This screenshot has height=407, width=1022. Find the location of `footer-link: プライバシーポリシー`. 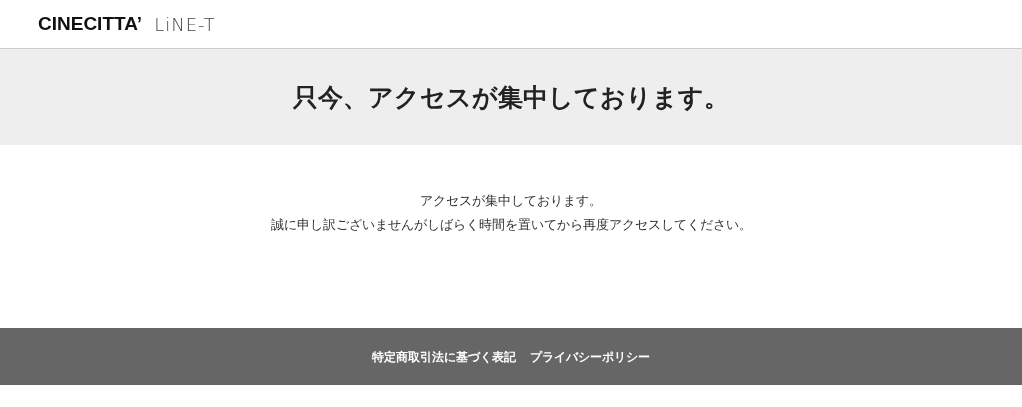

footer-link: プライバシーポリシー is located at coordinates (590, 356).